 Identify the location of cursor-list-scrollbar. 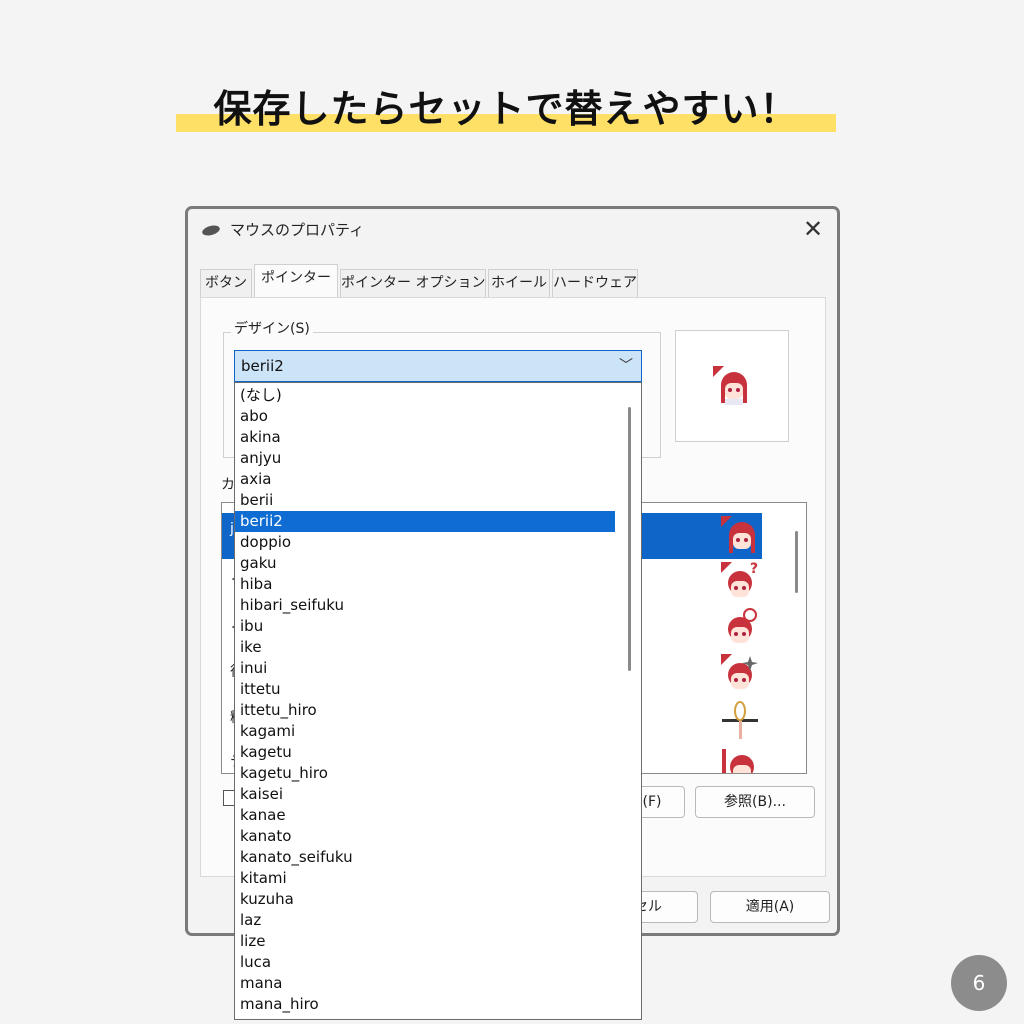
(796, 562).